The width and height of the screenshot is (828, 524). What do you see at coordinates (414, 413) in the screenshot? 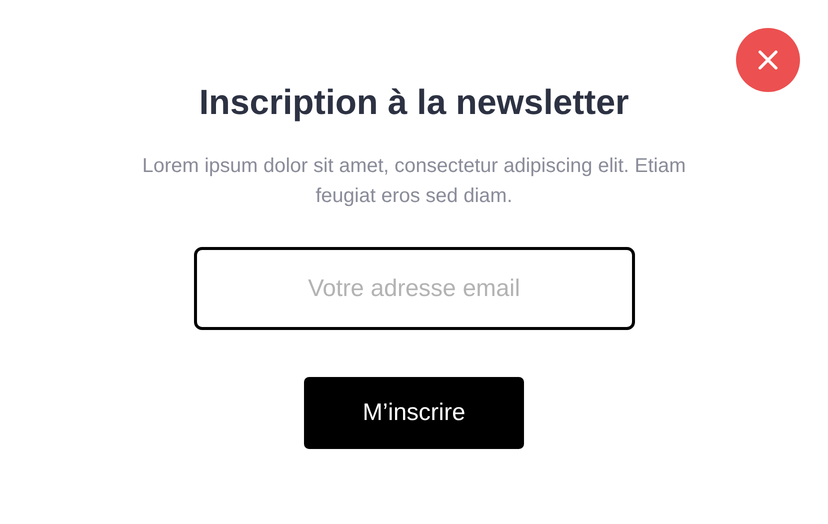
I see `subscribe-button: M’inscrire` at bounding box center [414, 413].